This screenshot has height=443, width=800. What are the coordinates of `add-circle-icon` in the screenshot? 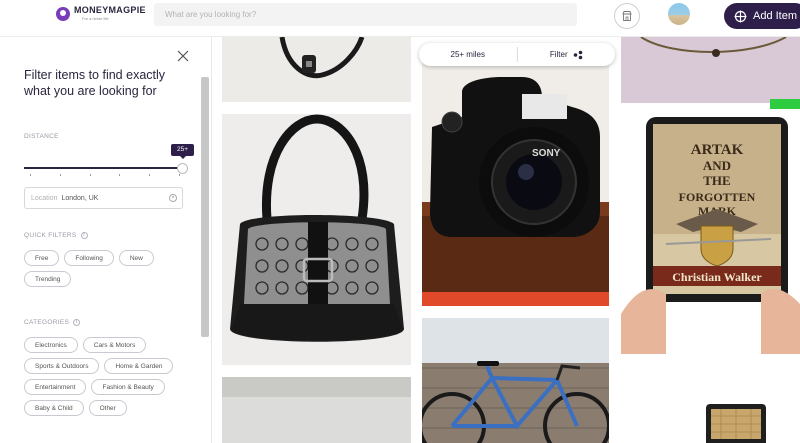 It's located at (740, 16).